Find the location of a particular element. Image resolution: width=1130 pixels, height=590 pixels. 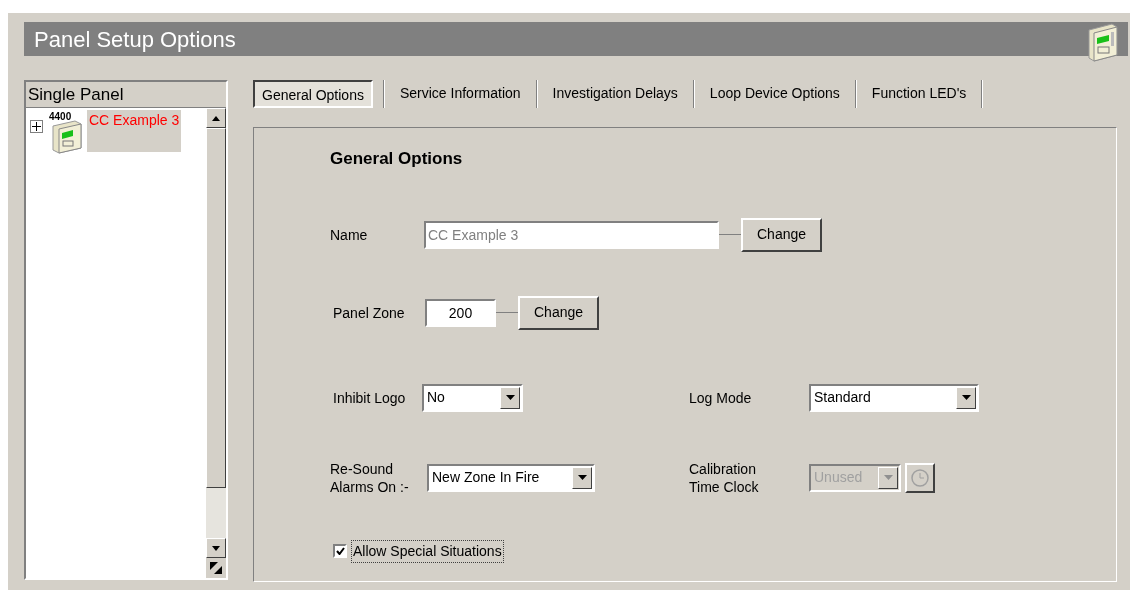

dropdown: New Zone In Fire is located at coordinates (511, 477).